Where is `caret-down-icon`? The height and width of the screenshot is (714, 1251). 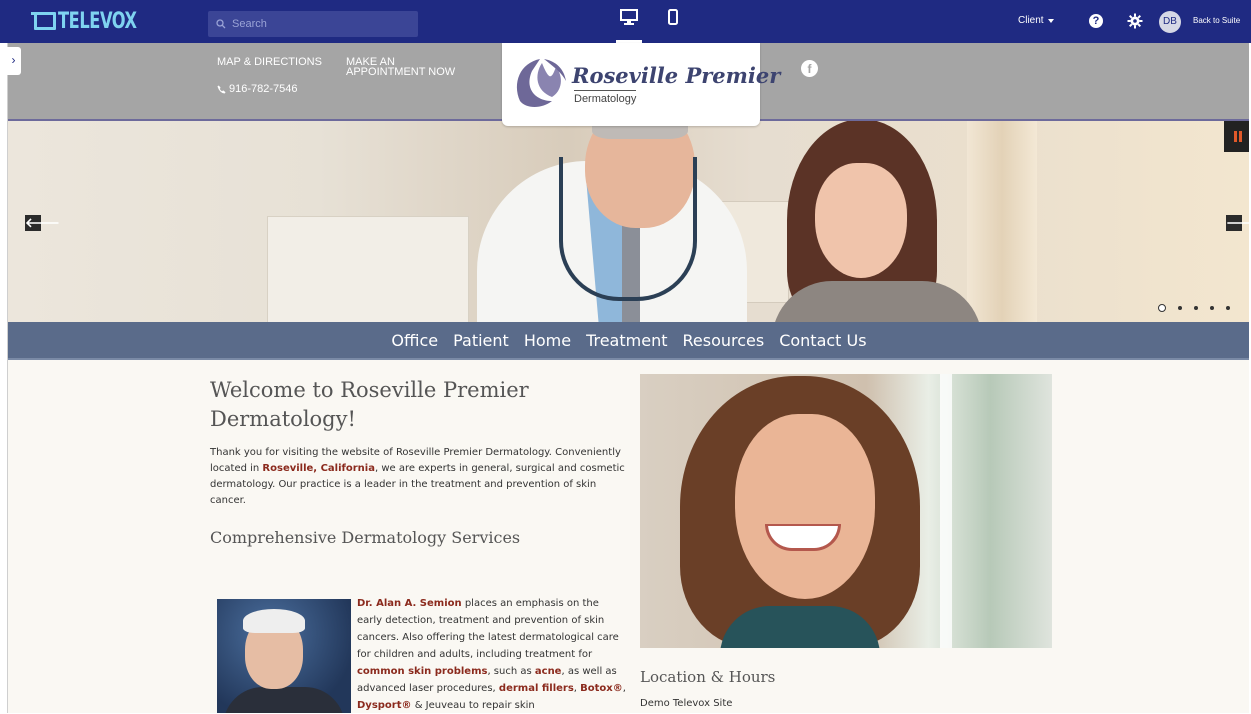 caret-down-icon is located at coordinates (1050, 20).